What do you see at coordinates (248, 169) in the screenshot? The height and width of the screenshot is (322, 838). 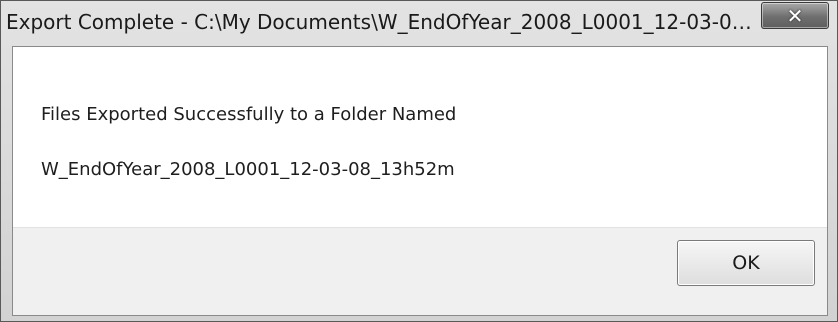 I see `folder-name: W_EndOfYear_2008_L0001_12-03-08_13h52m` at bounding box center [248, 169].